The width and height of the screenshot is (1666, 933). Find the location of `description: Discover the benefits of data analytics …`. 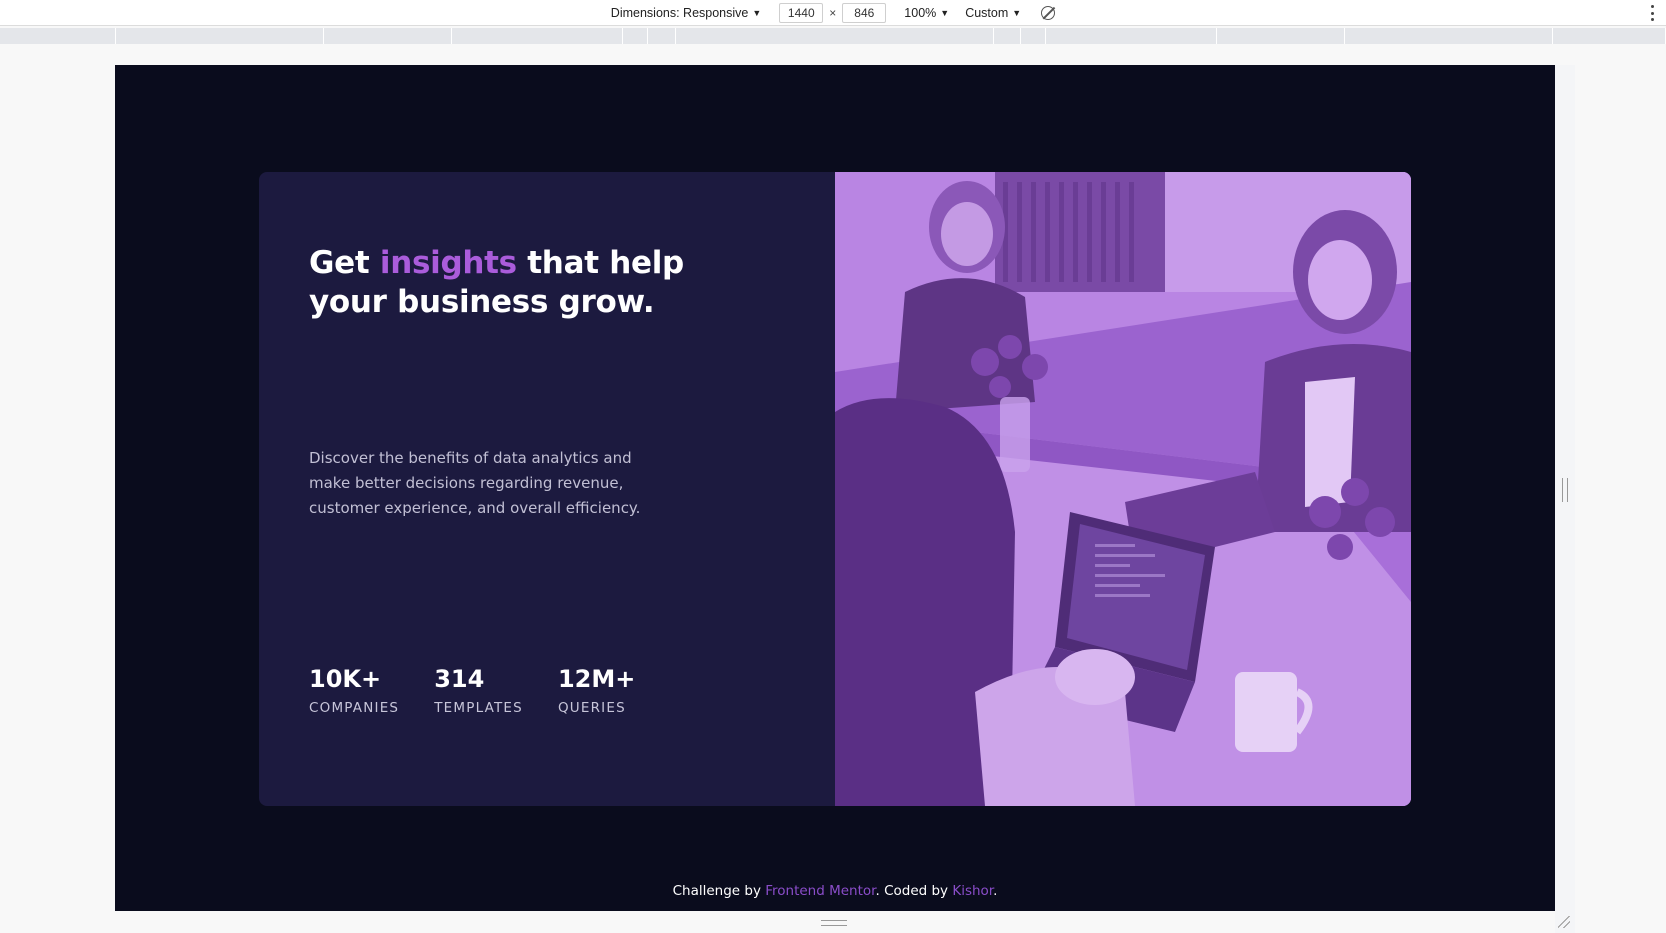

description: Discover the benefits of data analytics … is located at coordinates (475, 483).